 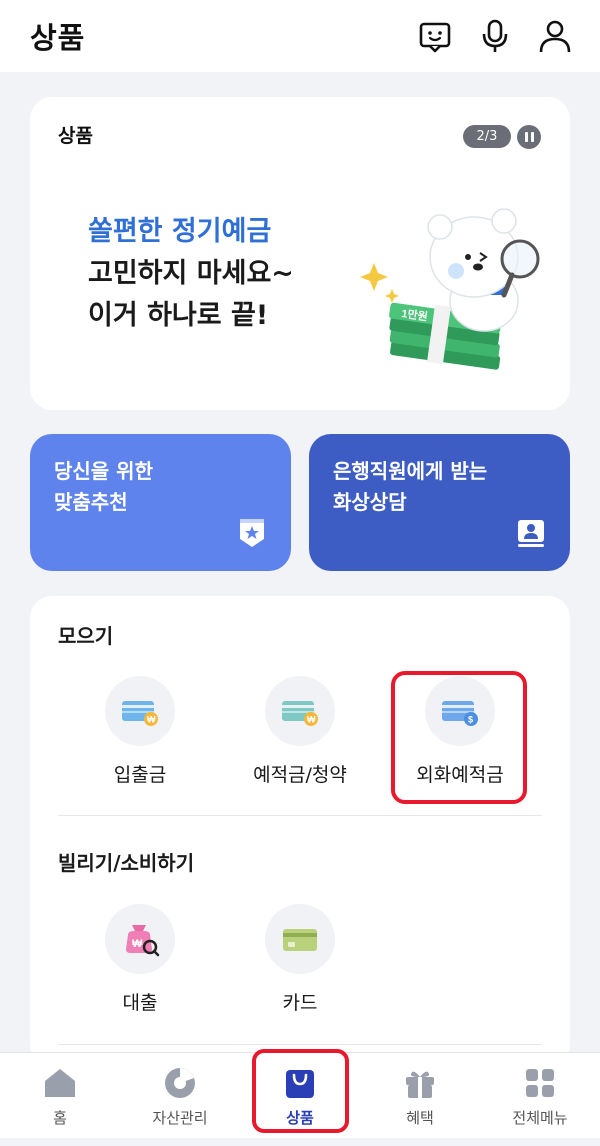 What do you see at coordinates (178, 315) in the screenshot?
I see `banner-subline-2: 이거 하나로 끝!` at bounding box center [178, 315].